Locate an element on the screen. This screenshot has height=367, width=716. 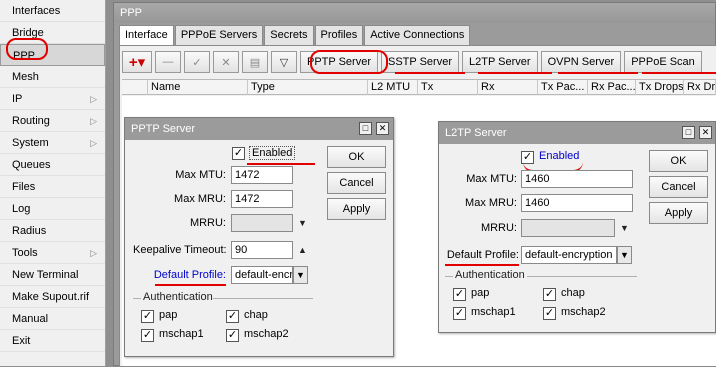
max-mru-field: 1472 is located at coordinates (262, 199).